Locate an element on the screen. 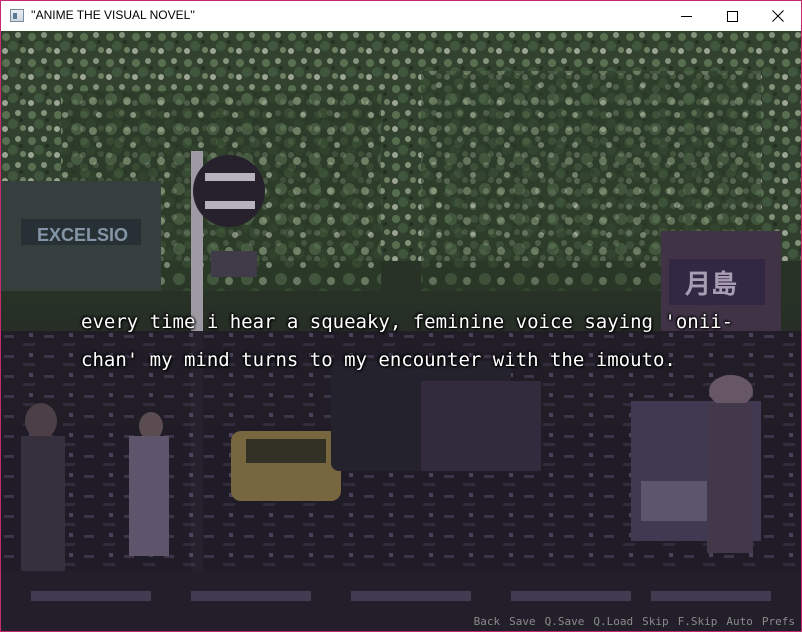 This screenshot has width=802, height=632. maximize-button is located at coordinates (732, 16).